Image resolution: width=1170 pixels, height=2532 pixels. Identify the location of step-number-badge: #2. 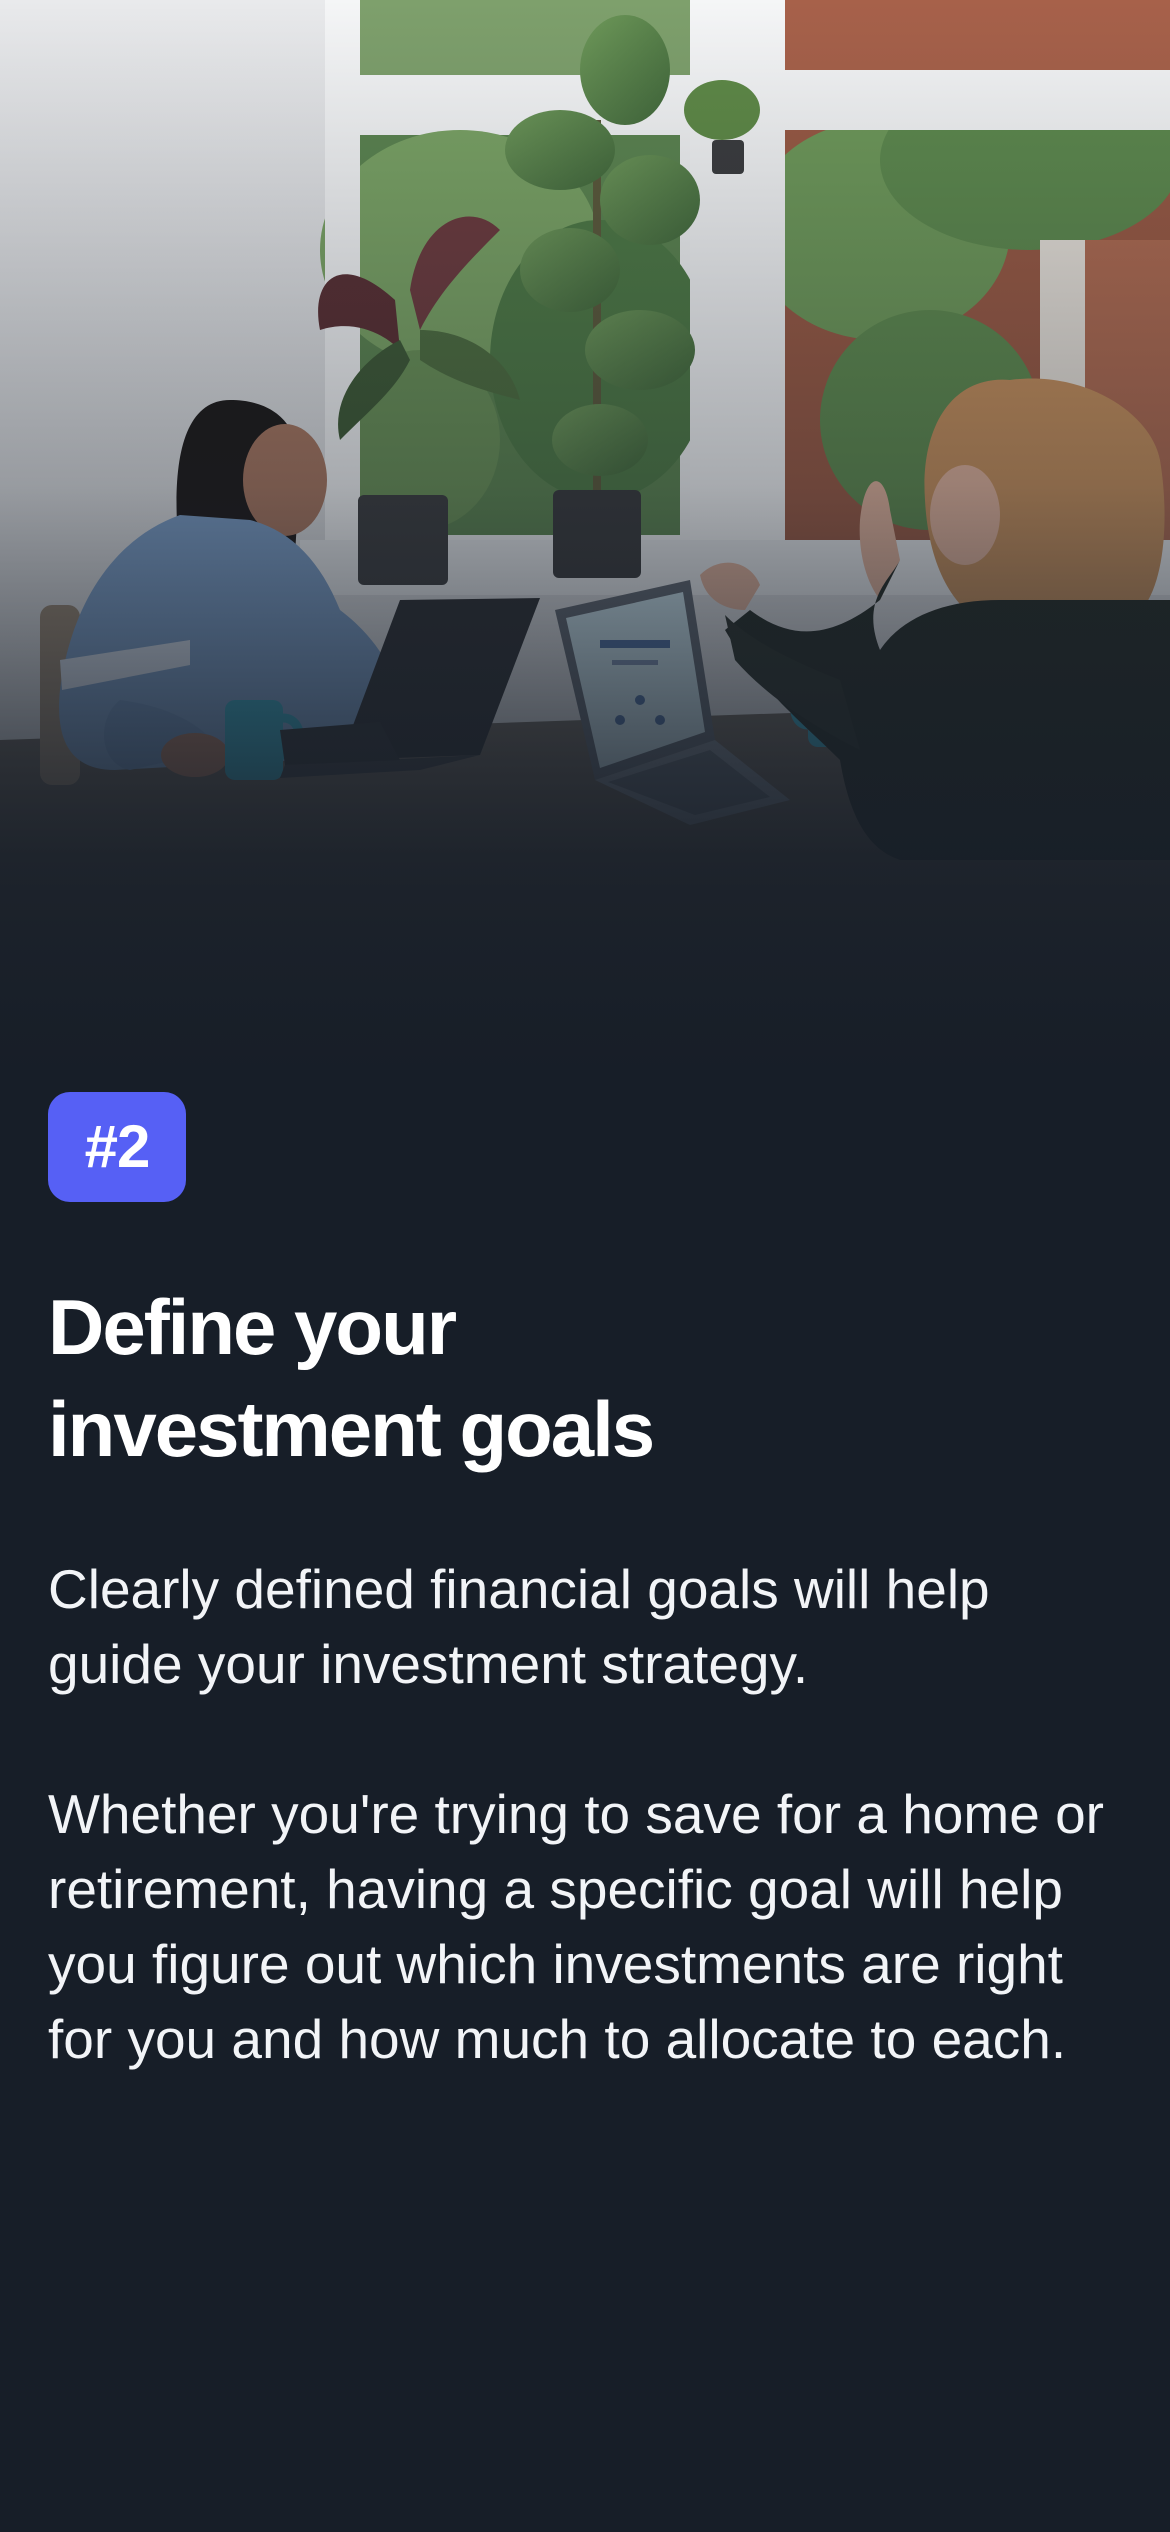
(117, 1147).